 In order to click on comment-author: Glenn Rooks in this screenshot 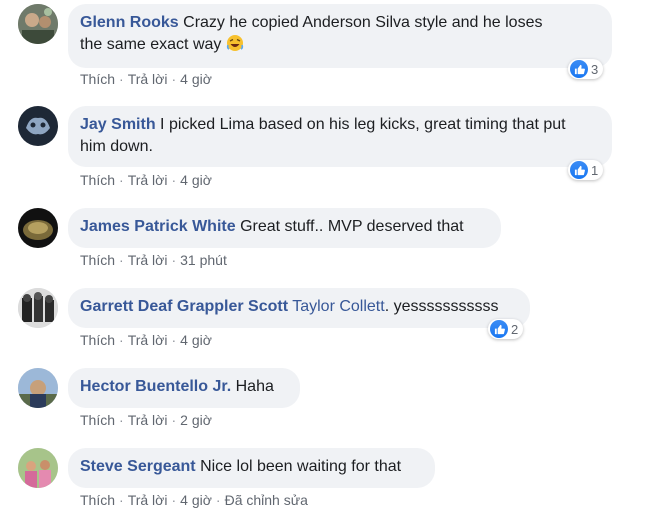, I will do `click(129, 22)`.